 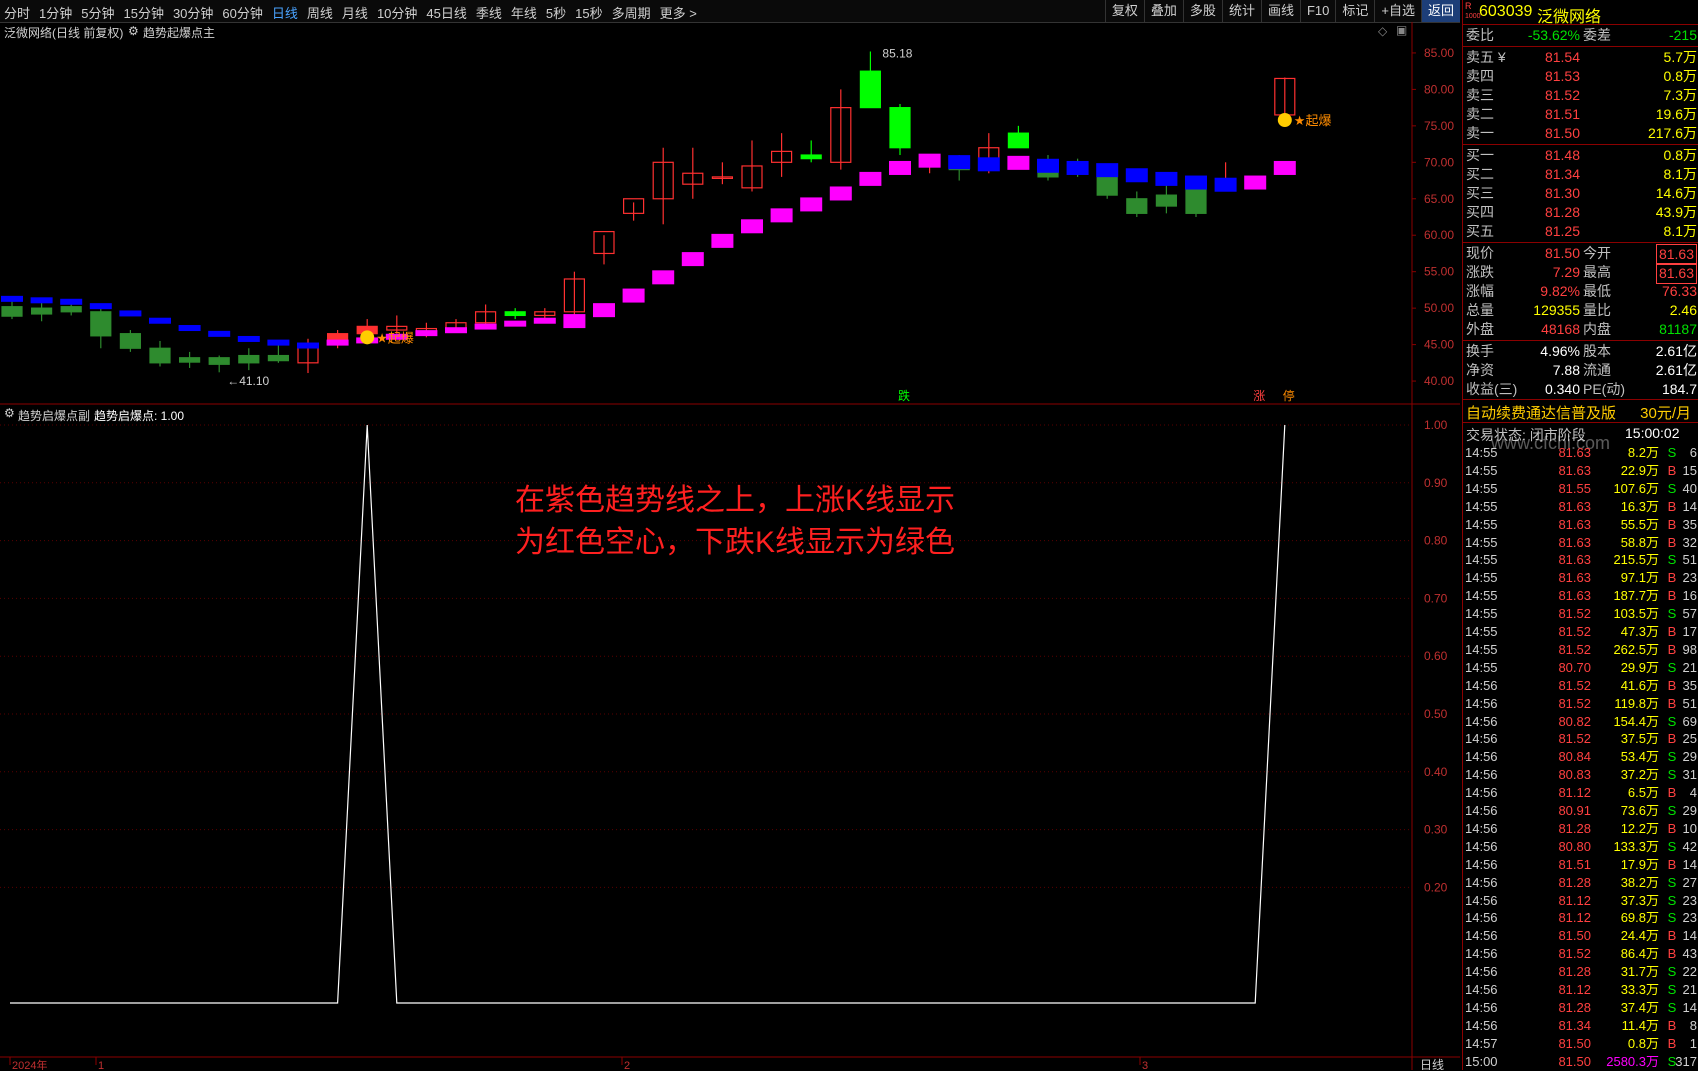 I want to click on buy-row-3: 买四 81.28 43.9万, so click(x=1580, y=212).